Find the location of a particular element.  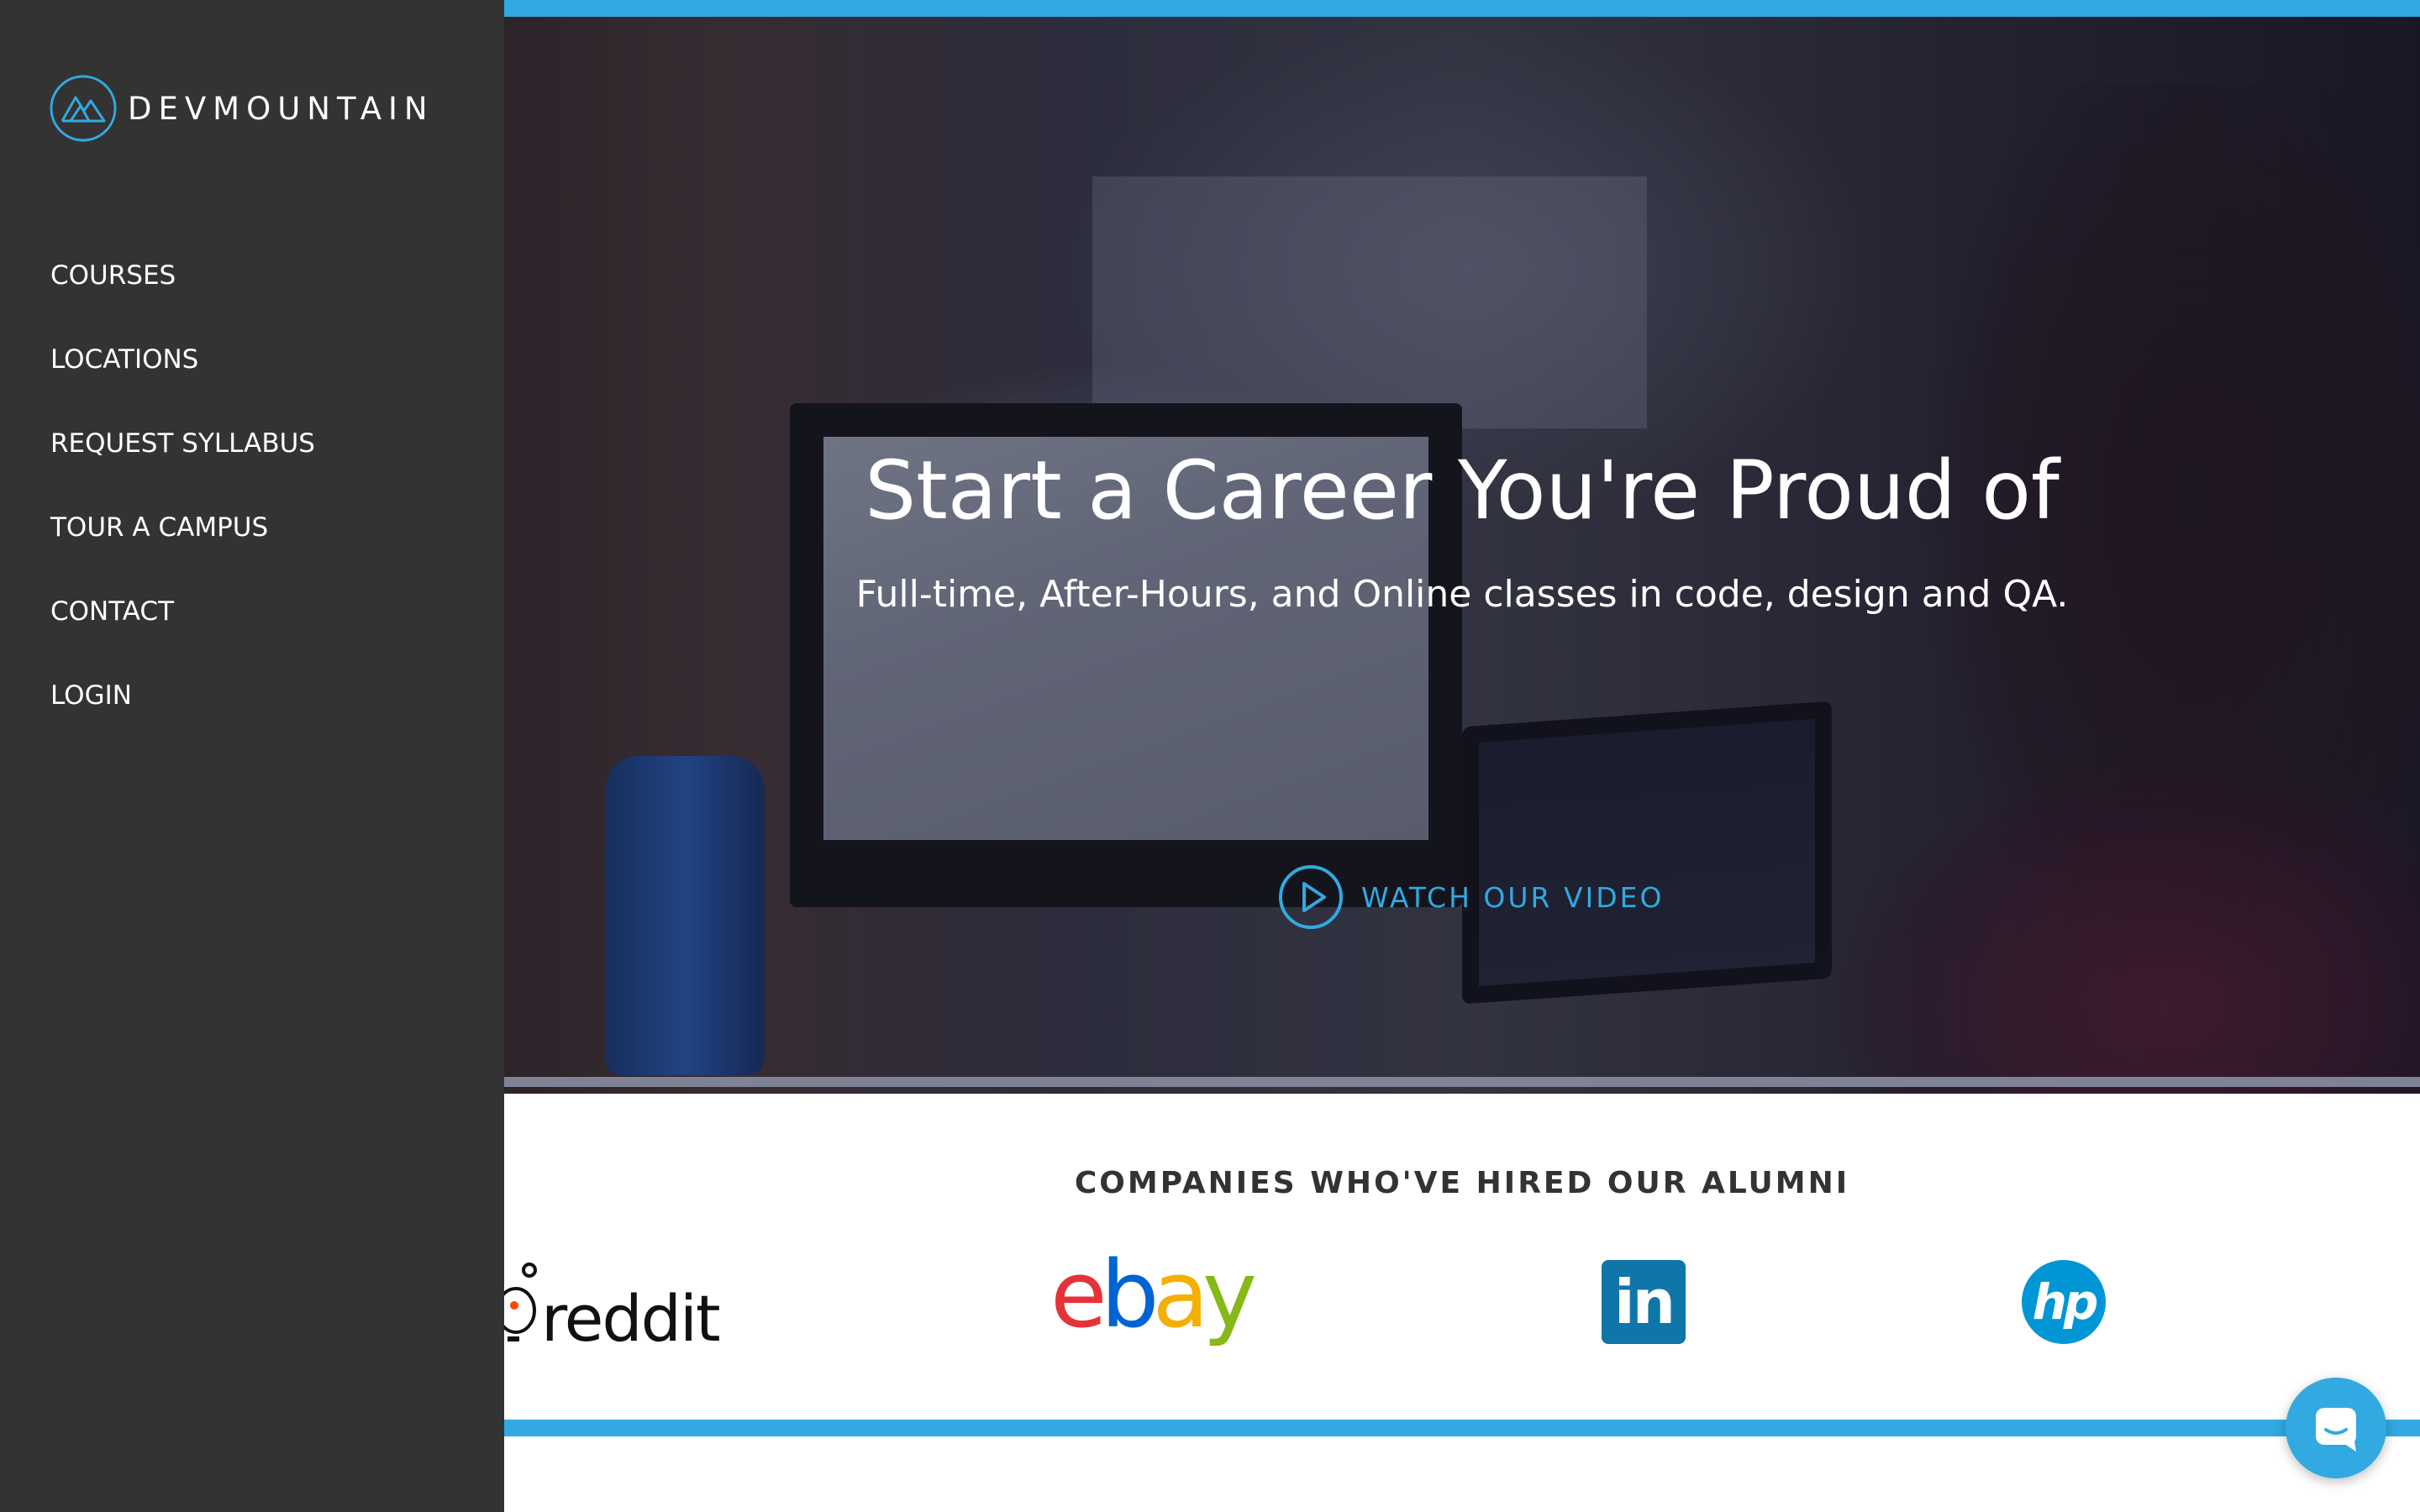

ebay-letter-y: y is located at coordinates (1229, 1294).